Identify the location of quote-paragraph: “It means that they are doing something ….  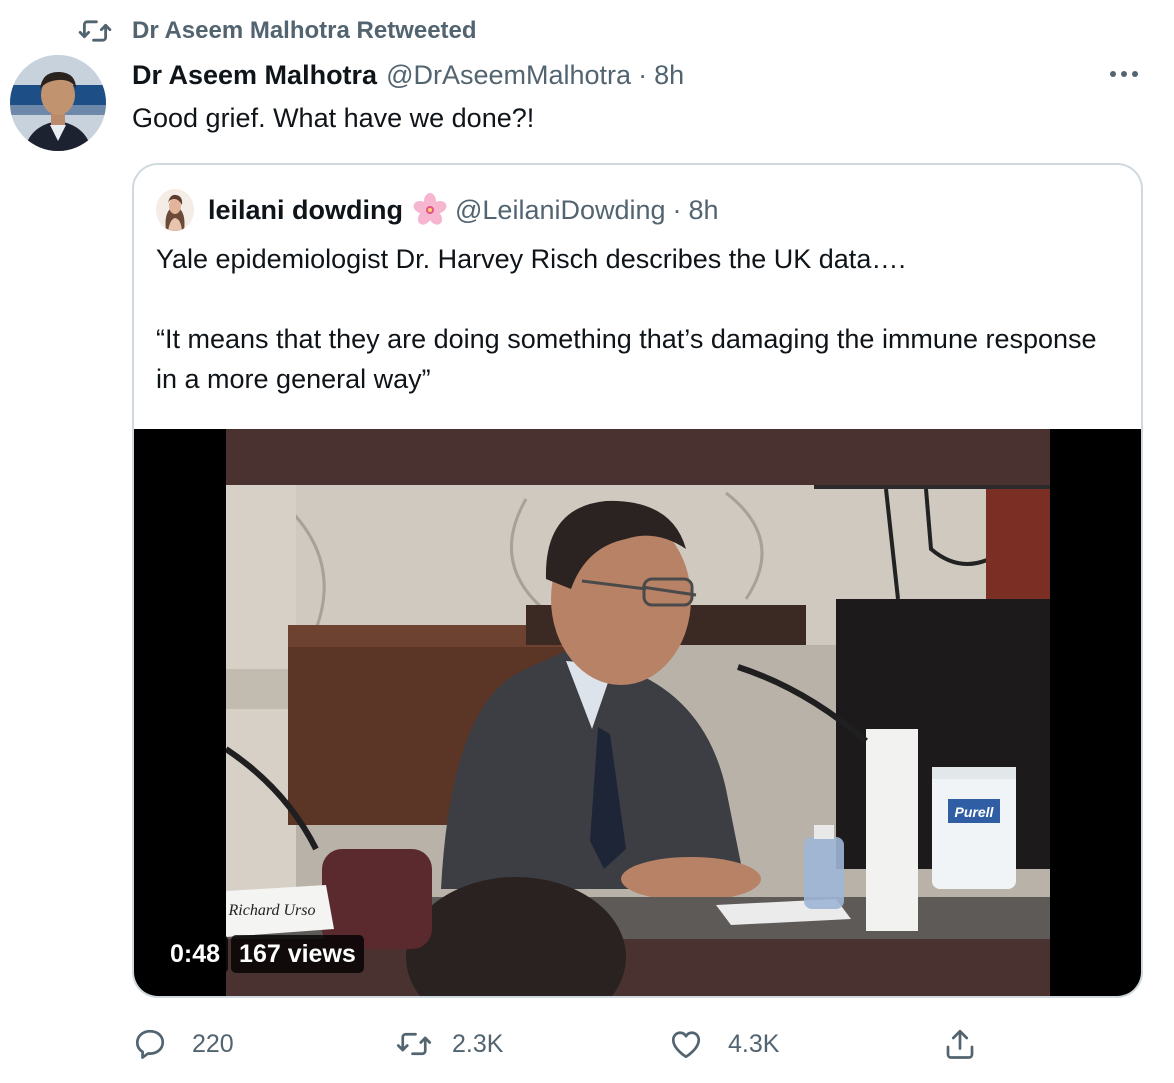
(626, 359).